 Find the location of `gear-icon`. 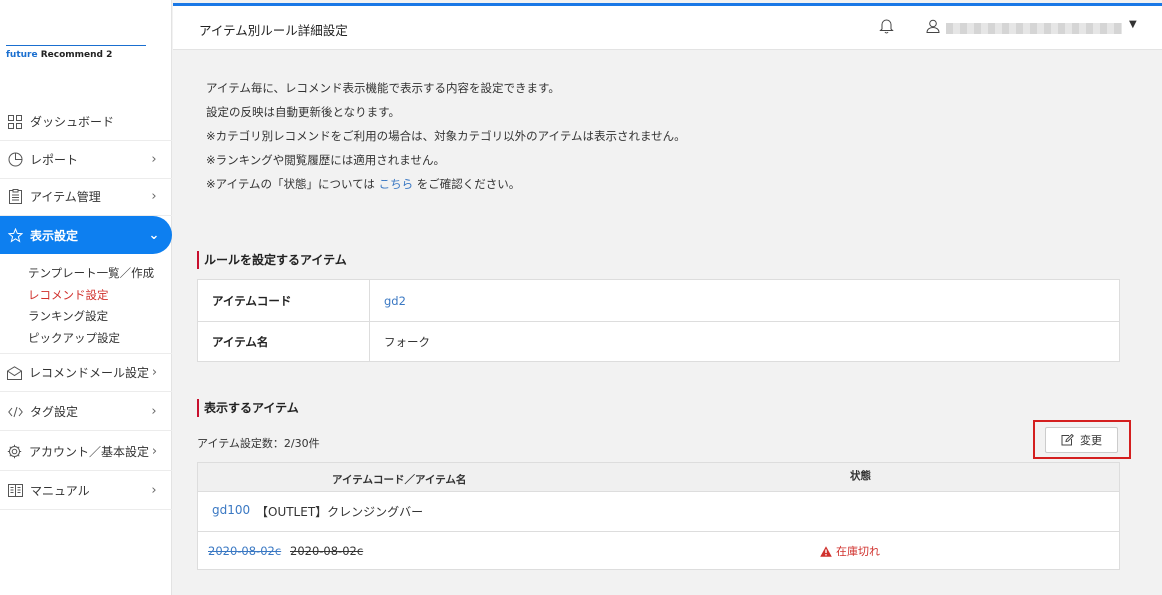

gear-icon is located at coordinates (14, 452).